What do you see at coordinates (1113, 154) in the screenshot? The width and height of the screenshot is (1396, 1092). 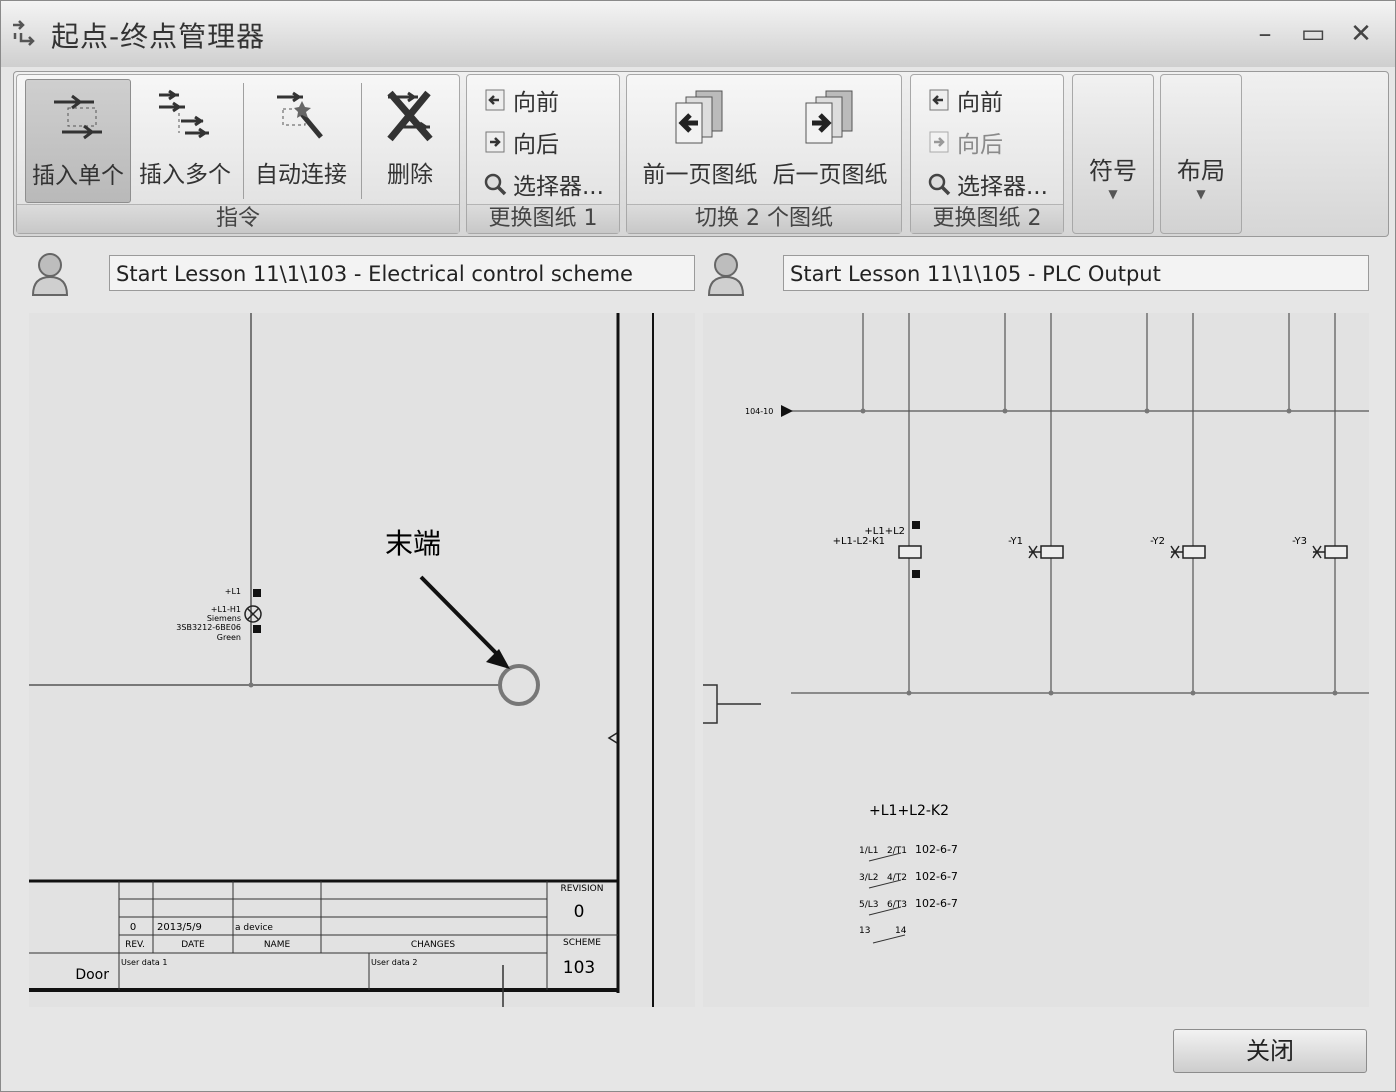 I see `symbol-dropdown: 符号 ▼` at bounding box center [1113, 154].